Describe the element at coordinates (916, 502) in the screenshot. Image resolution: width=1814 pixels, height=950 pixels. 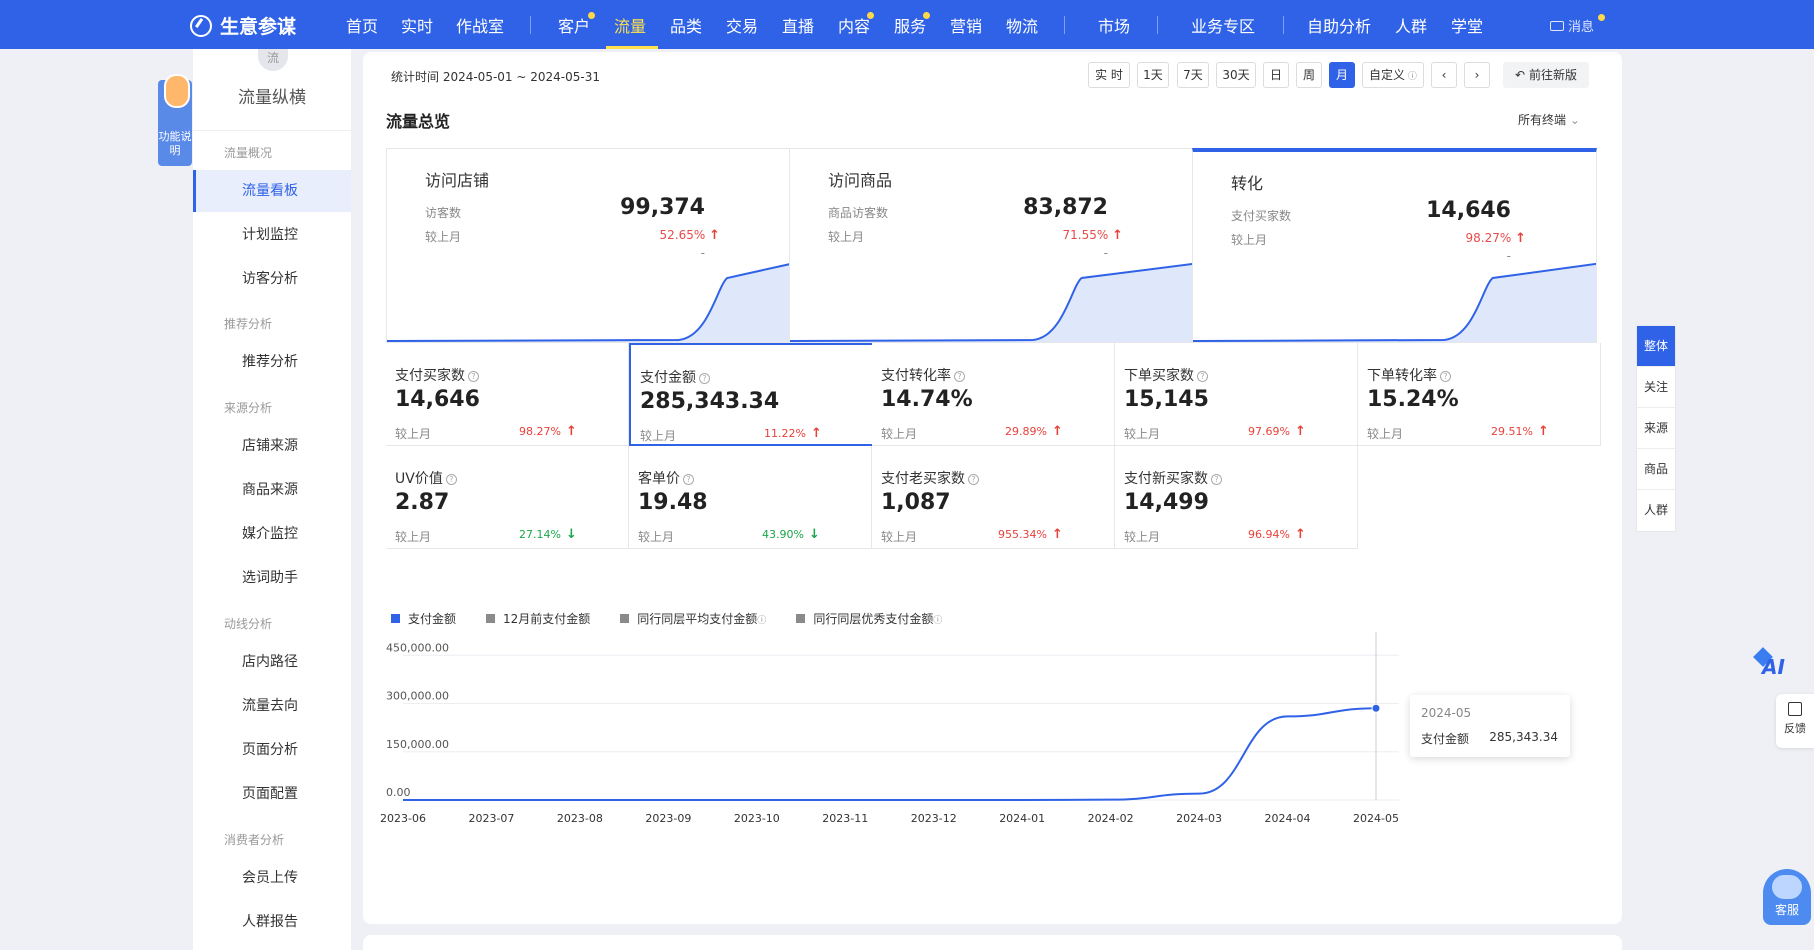
I see `metric-value: 1,087` at that location.